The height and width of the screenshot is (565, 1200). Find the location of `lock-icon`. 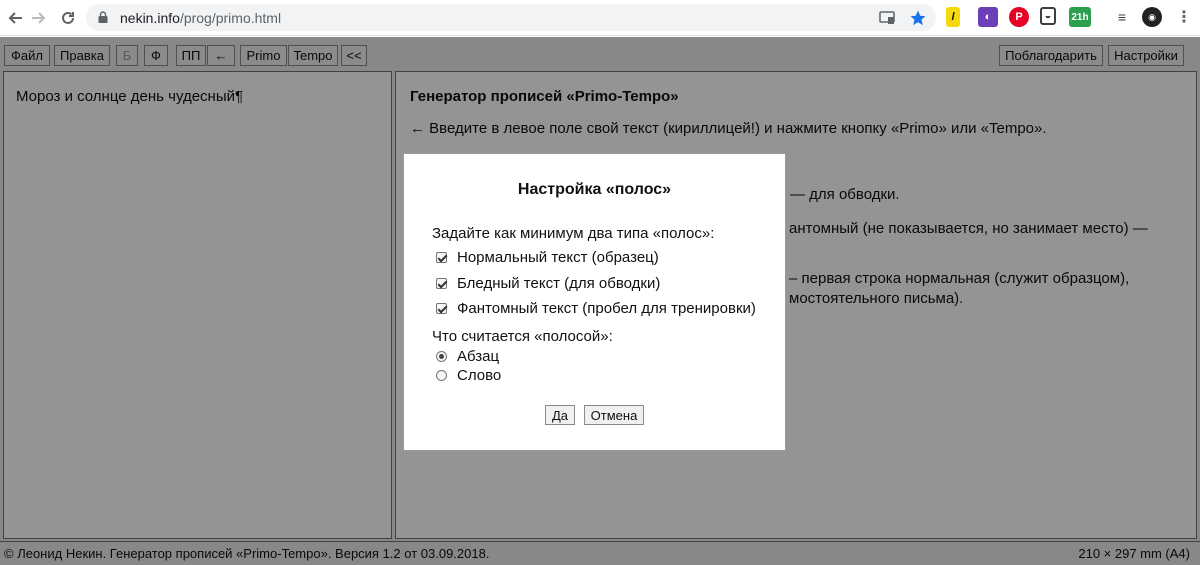

lock-icon is located at coordinates (103, 17).